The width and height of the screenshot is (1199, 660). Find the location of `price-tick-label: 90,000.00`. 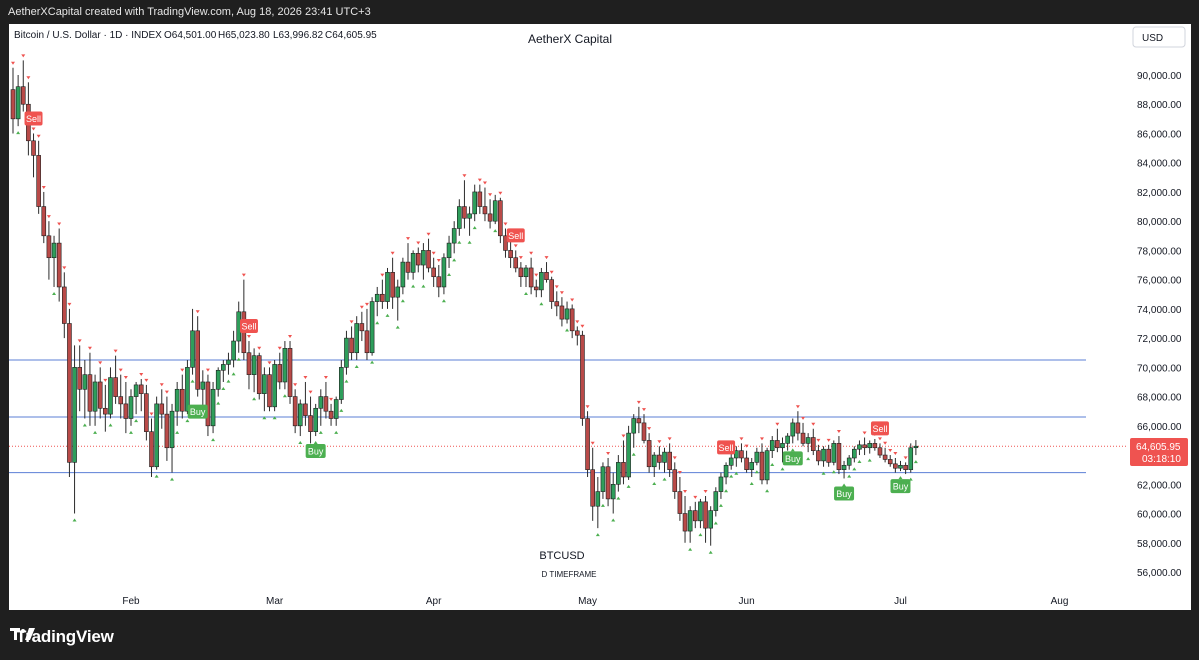

price-tick-label: 90,000.00 is located at coordinates (1159, 76).